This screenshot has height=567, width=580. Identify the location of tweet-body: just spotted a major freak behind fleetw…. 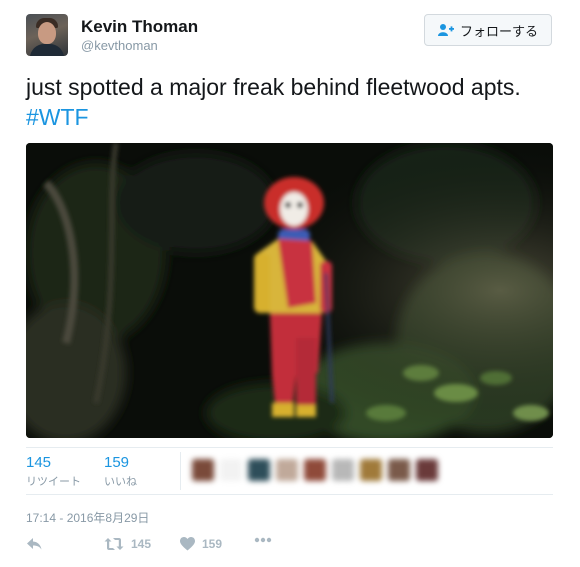
(273, 87).